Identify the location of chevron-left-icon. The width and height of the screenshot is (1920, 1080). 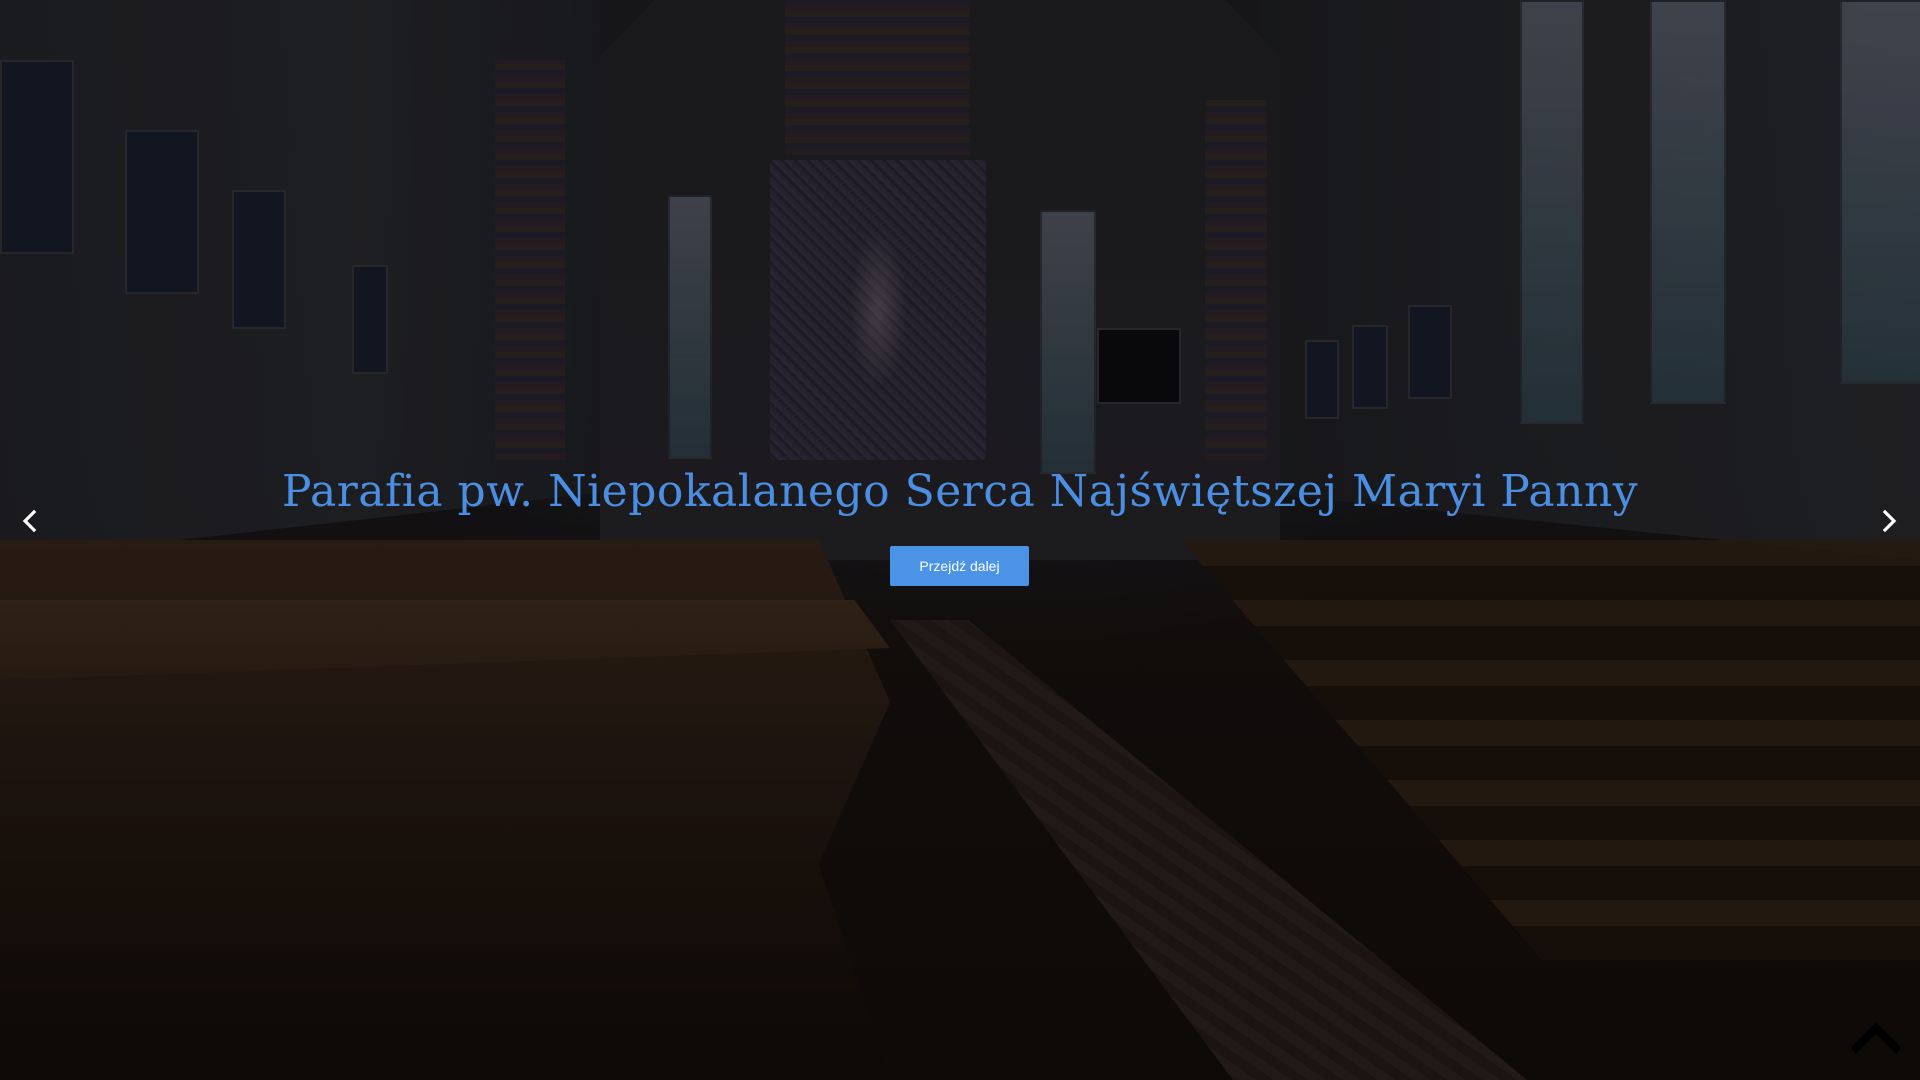
(29, 521).